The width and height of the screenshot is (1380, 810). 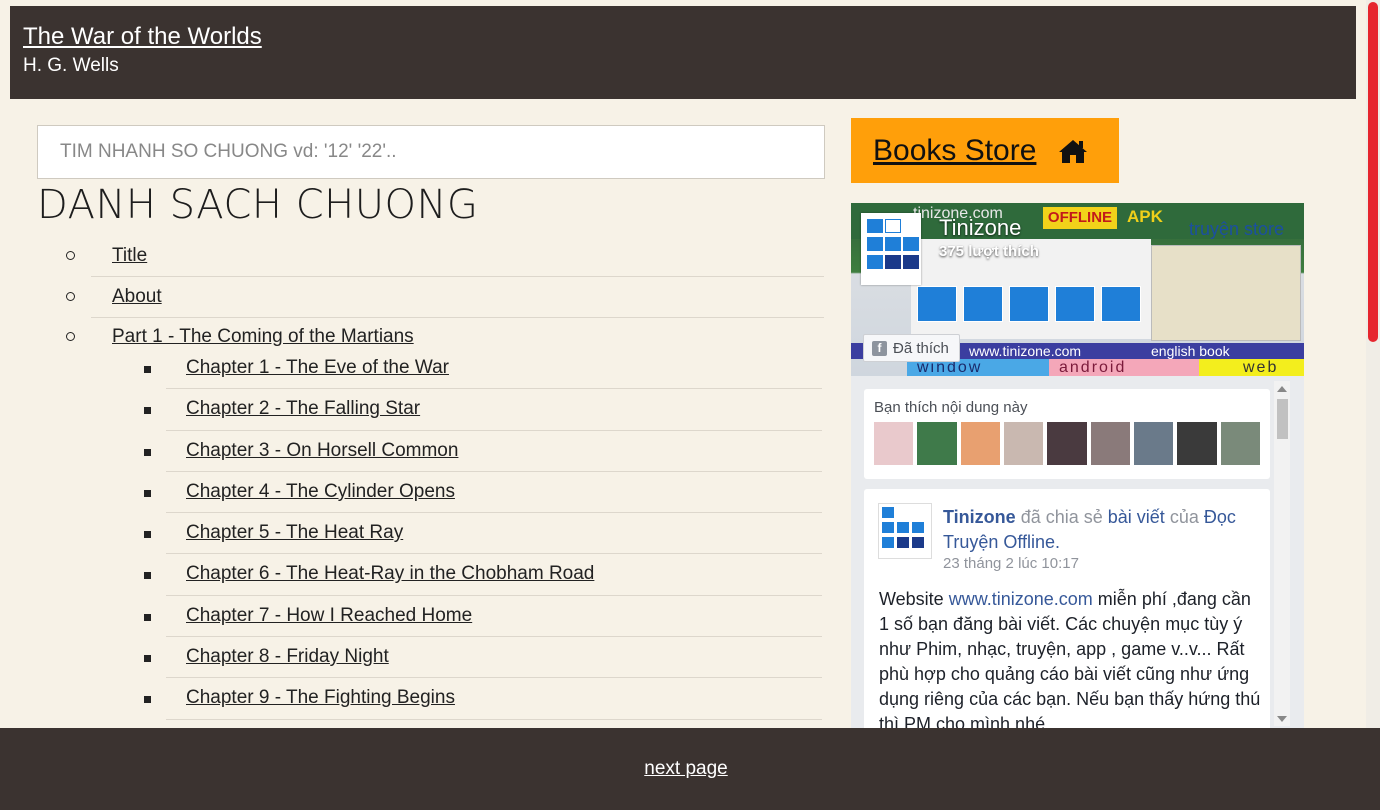 I want to click on facebook-icon: f, so click(x=879, y=348).